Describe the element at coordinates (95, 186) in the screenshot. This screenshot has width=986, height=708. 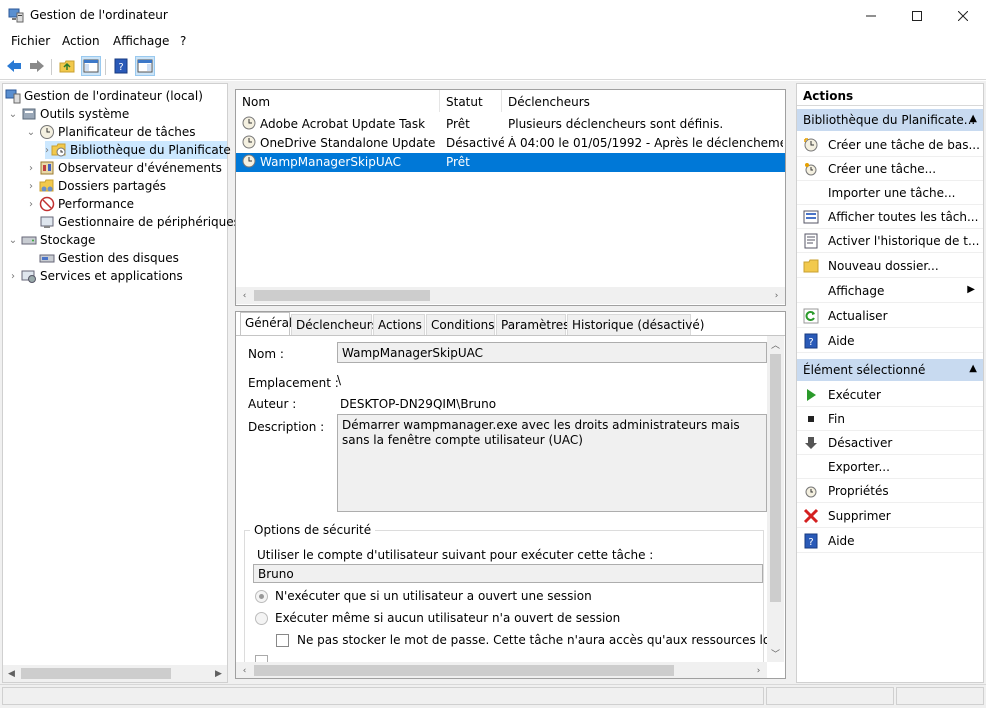
I see `tree-item-shared-folders: › Dossiers partagés` at that location.